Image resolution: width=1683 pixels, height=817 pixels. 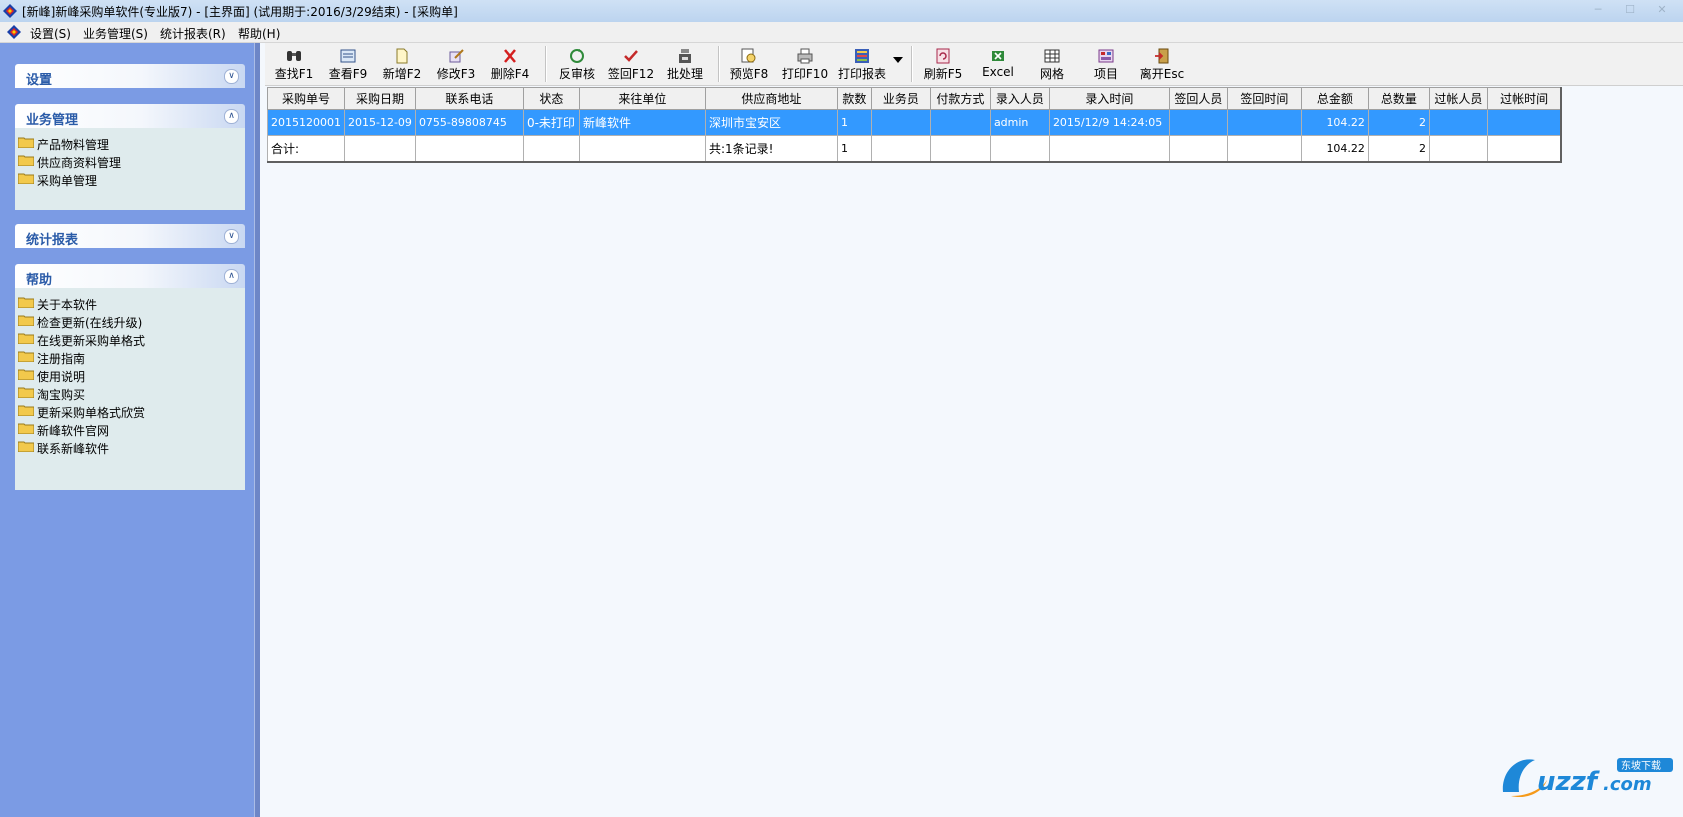 What do you see at coordinates (131, 143) in the screenshot?
I see `sidebar-item-products: 产品物料管理` at bounding box center [131, 143].